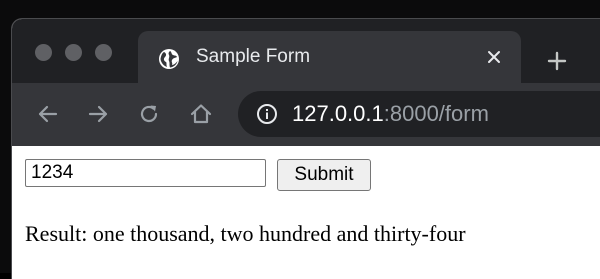 The image size is (600, 279). What do you see at coordinates (201, 114) in the screenshot?
I see `home-icon` at bounding box center [201, 114].